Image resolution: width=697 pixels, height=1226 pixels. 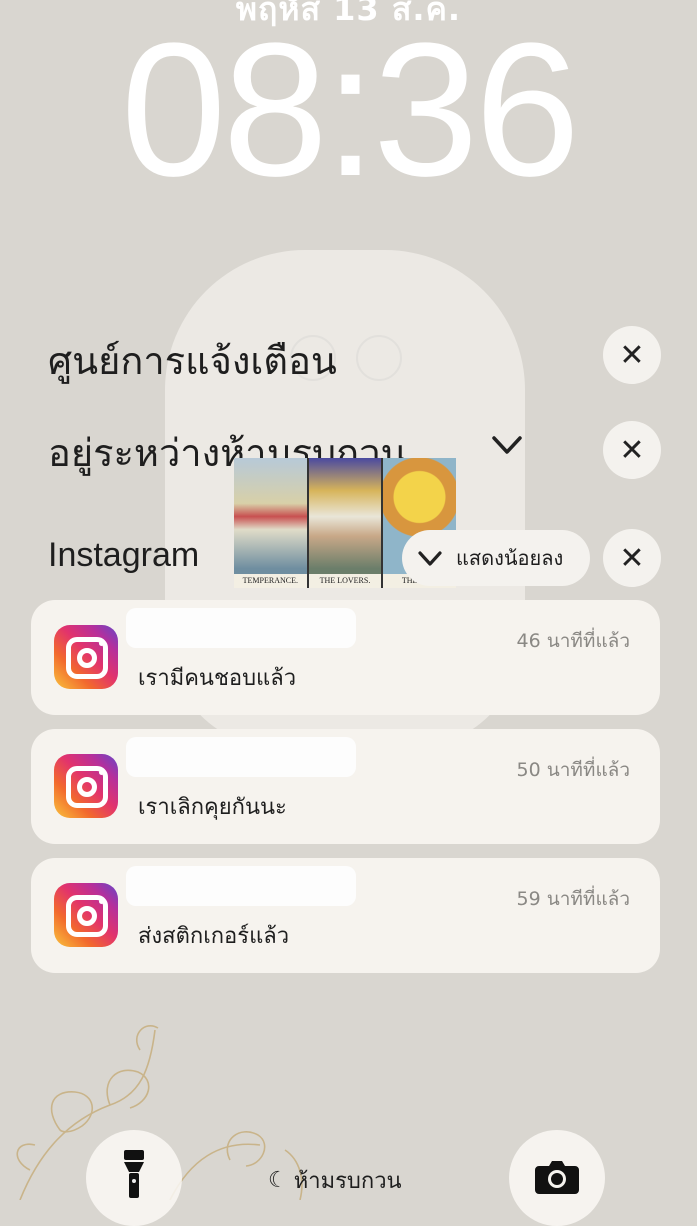 I want to click on show-less-button: แสดงน้อยลง, so click(x=496, y=558).